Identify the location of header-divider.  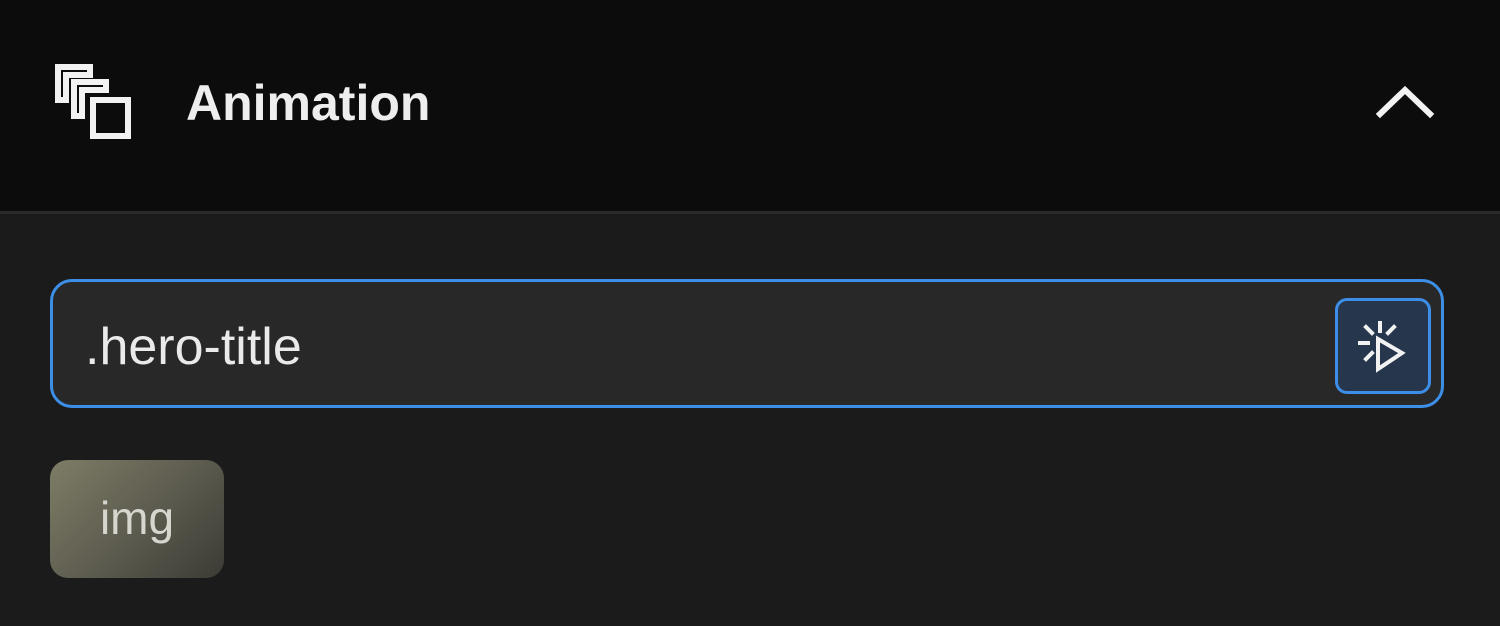
(750, 212).